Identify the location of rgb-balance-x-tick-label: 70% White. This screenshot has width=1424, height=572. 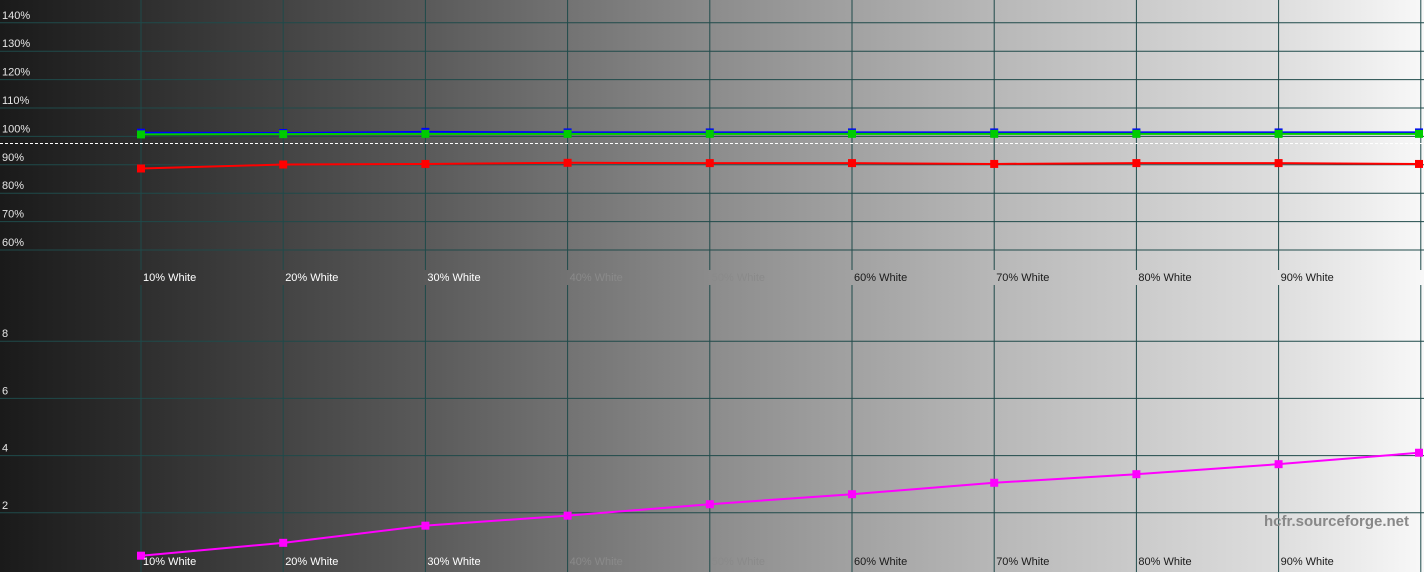
(1022, 278).